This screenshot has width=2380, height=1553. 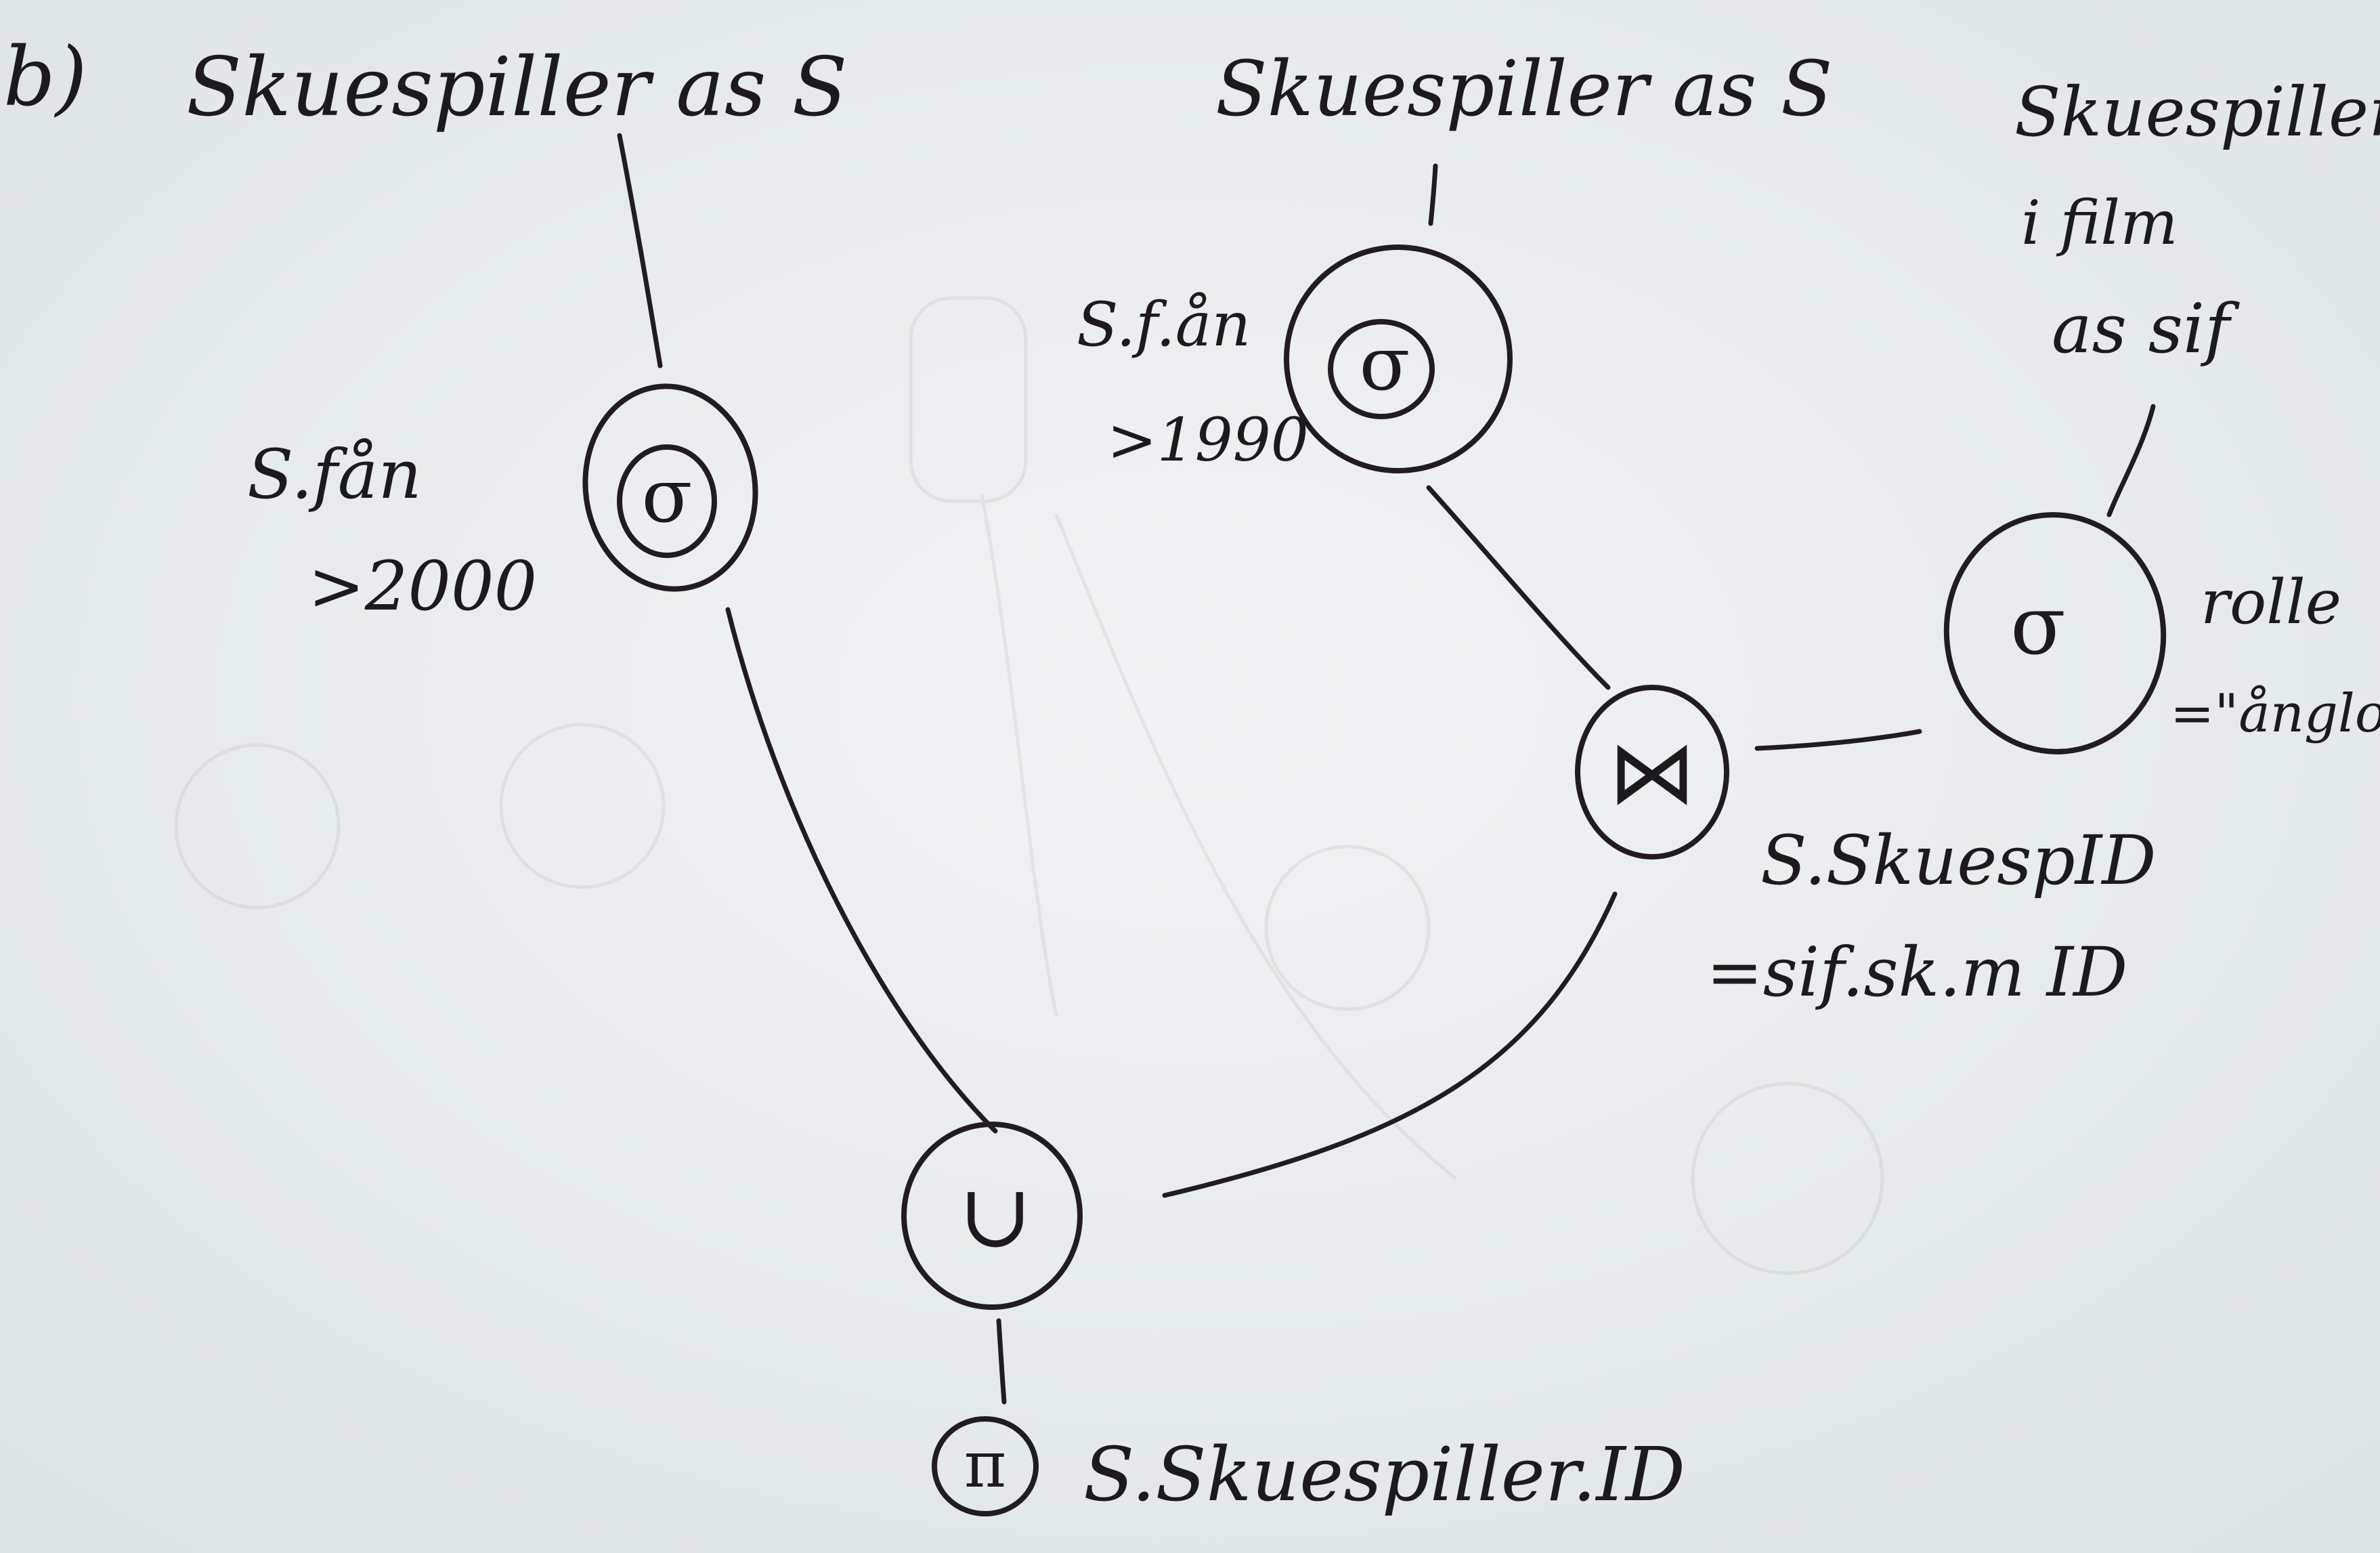 I want to click on join-symbol: ⋈, so click(x=1652, y=772).